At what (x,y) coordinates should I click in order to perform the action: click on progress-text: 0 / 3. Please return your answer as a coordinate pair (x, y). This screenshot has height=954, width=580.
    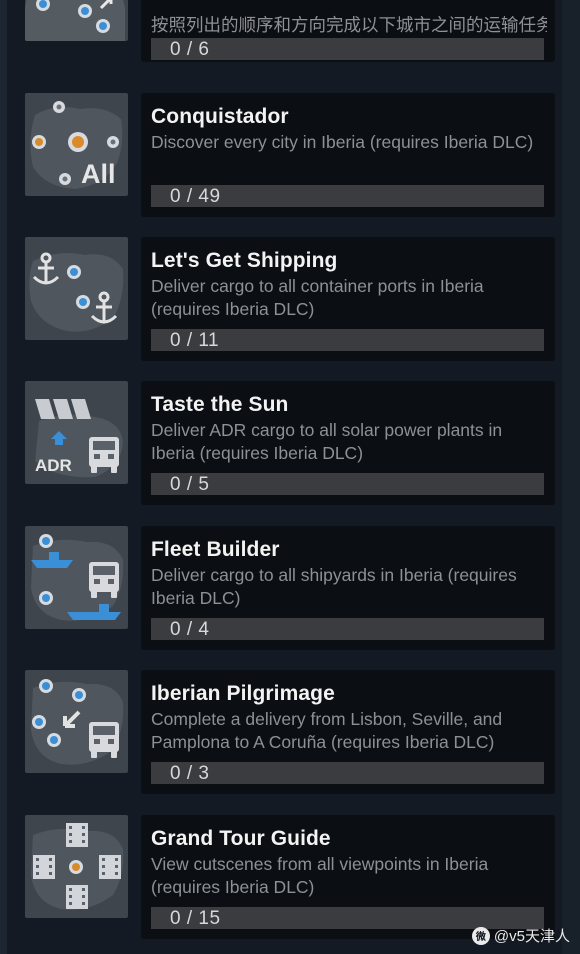
    Looking at the image, I should click on (190, 773).